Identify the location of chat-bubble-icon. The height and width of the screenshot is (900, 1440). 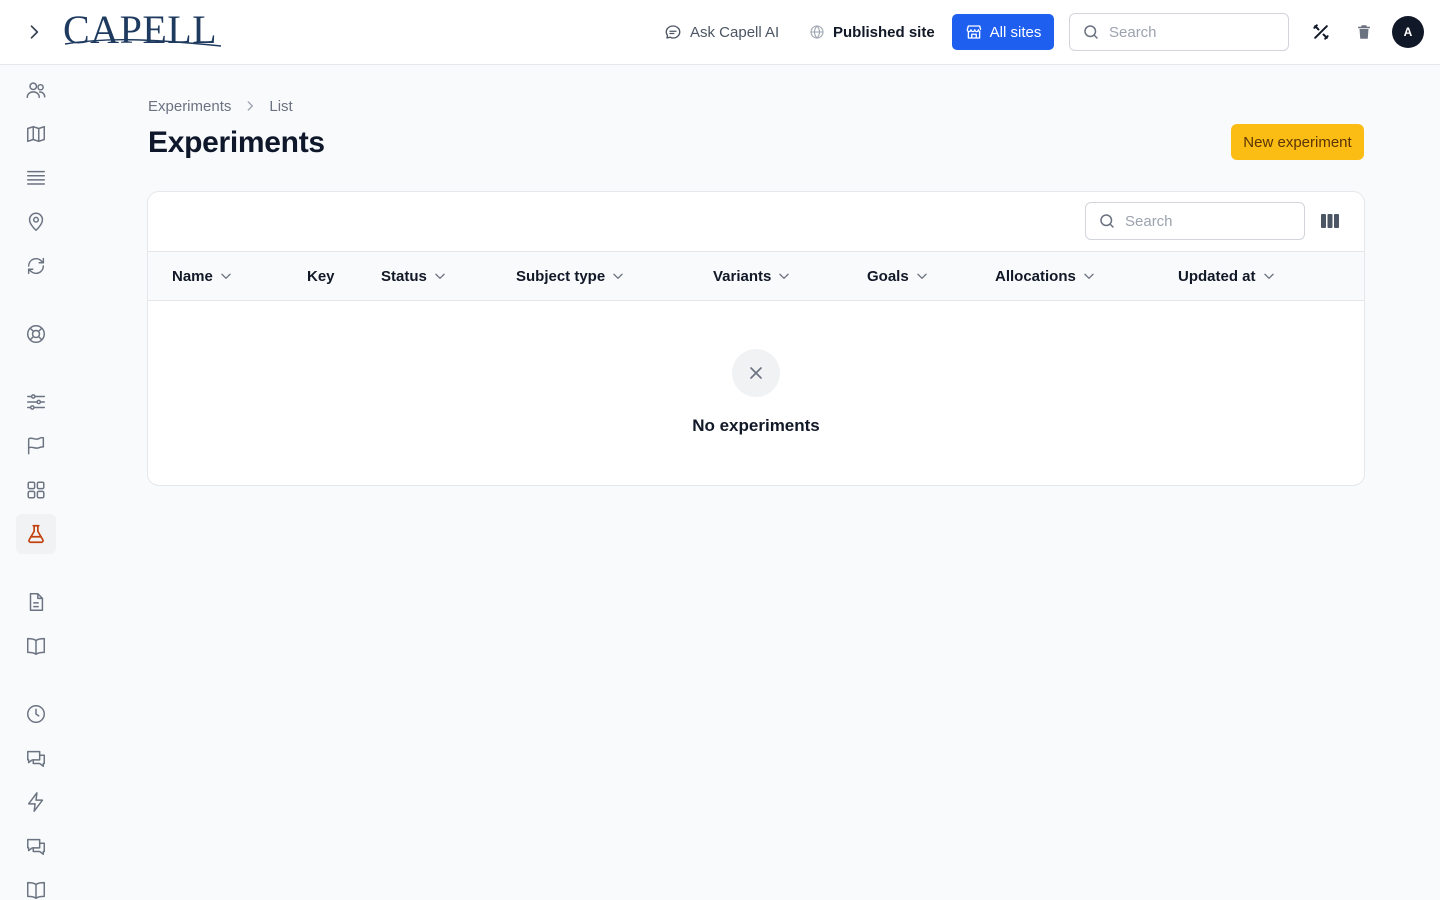
(673, 32).